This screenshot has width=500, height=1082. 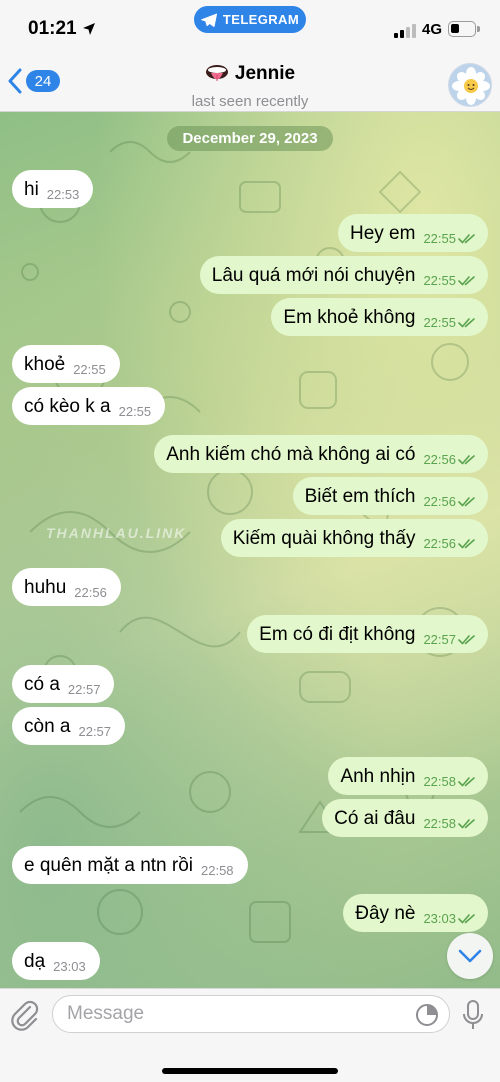 I want to click on message-time: 23:03, so click(x=69, y=966).